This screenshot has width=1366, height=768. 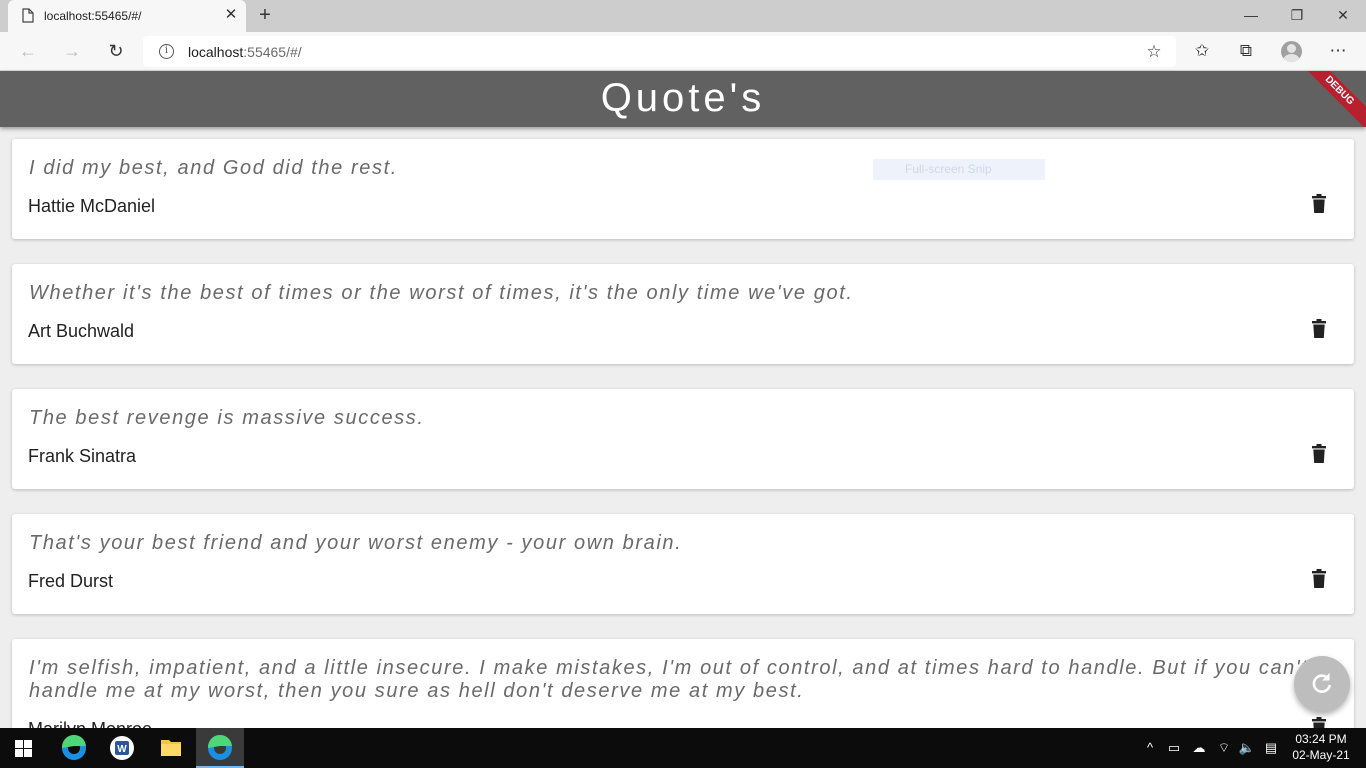 What do you see at coordinates (166, 51) in the screenshot?
I see `info-icon: i` at bounding box center [166, 51].